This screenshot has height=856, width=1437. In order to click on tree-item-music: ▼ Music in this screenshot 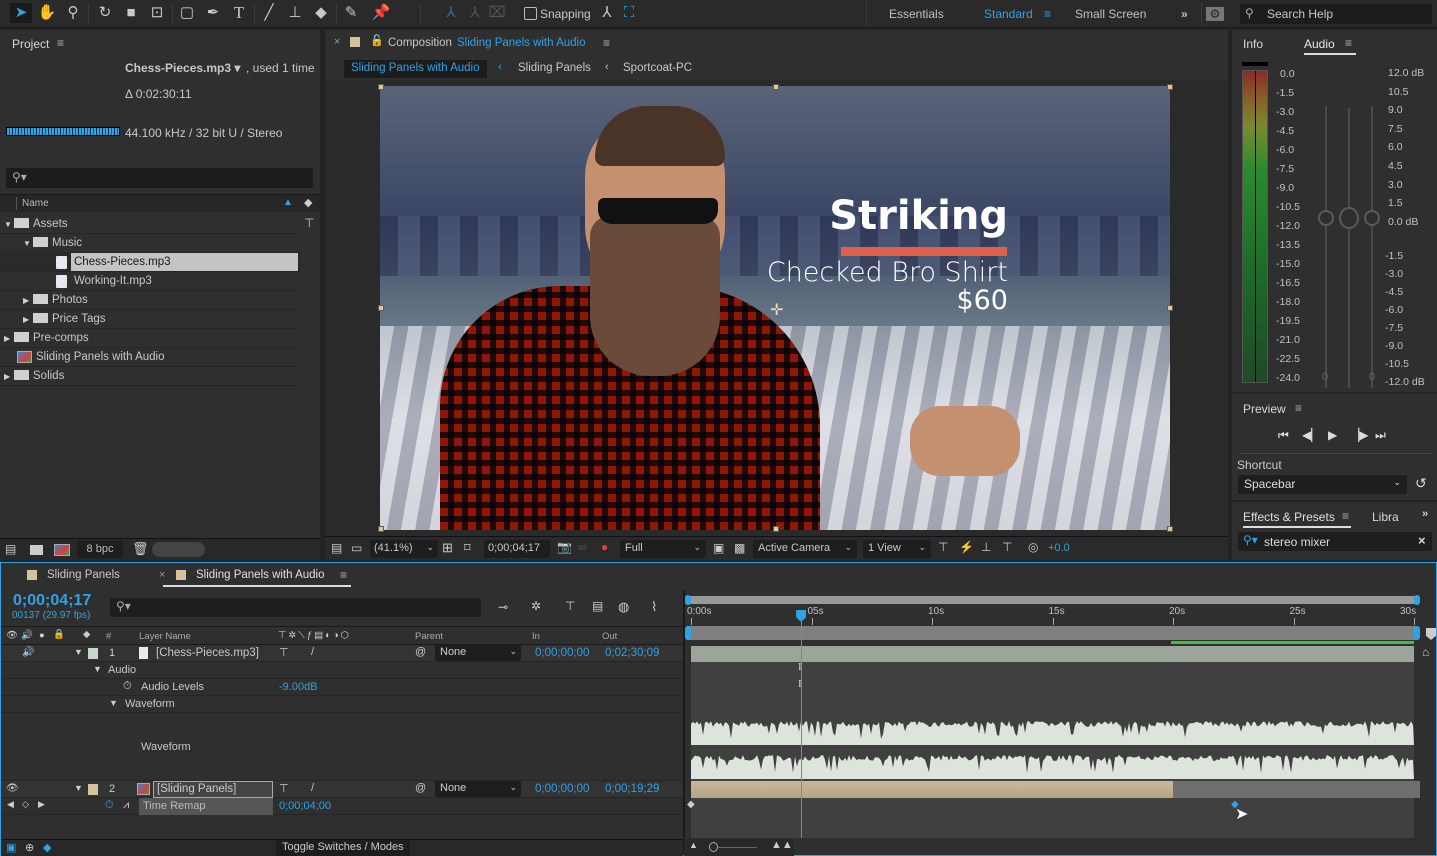, I will do `click(150, 243)`.